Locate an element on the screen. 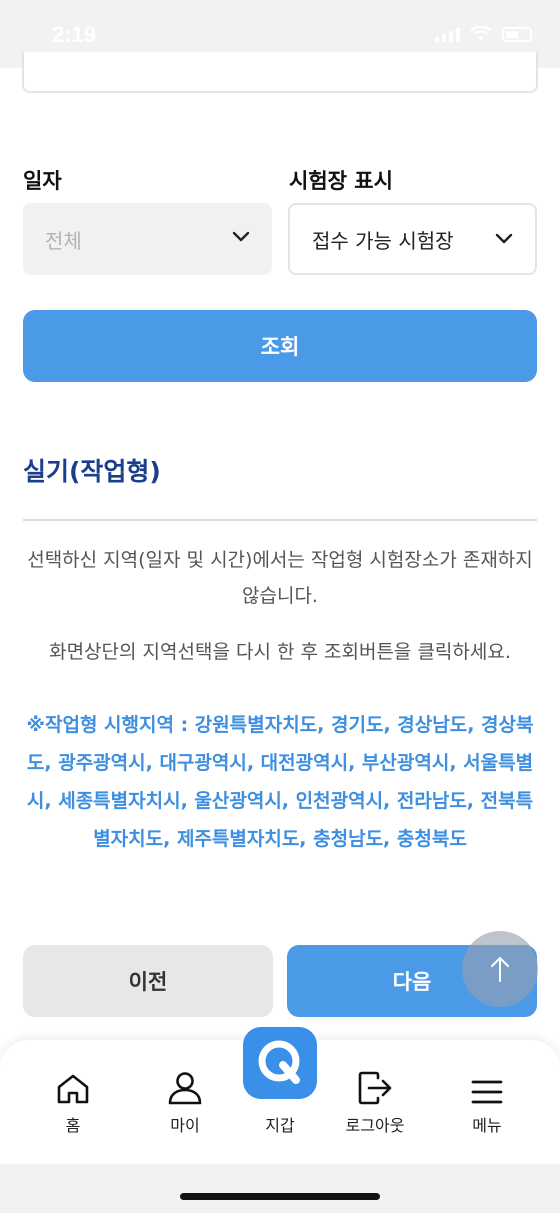 Image resolution: width=560 pixels, height=1213 pixels. signal-icon is located at coordinates (447, 35).